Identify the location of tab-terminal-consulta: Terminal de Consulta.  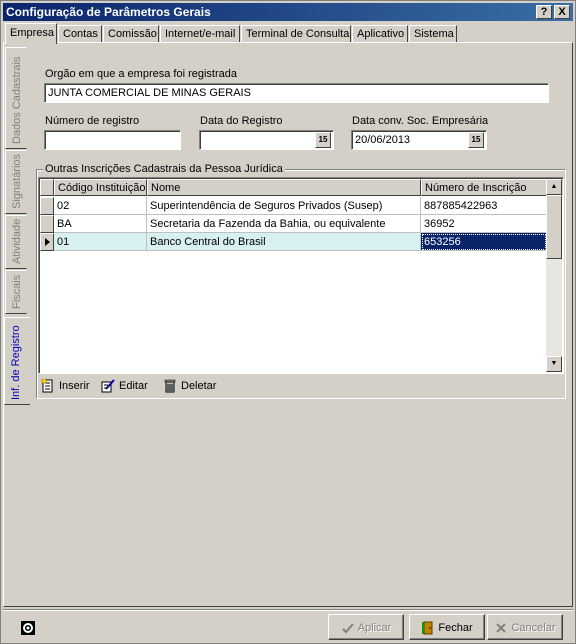
(296, 34).